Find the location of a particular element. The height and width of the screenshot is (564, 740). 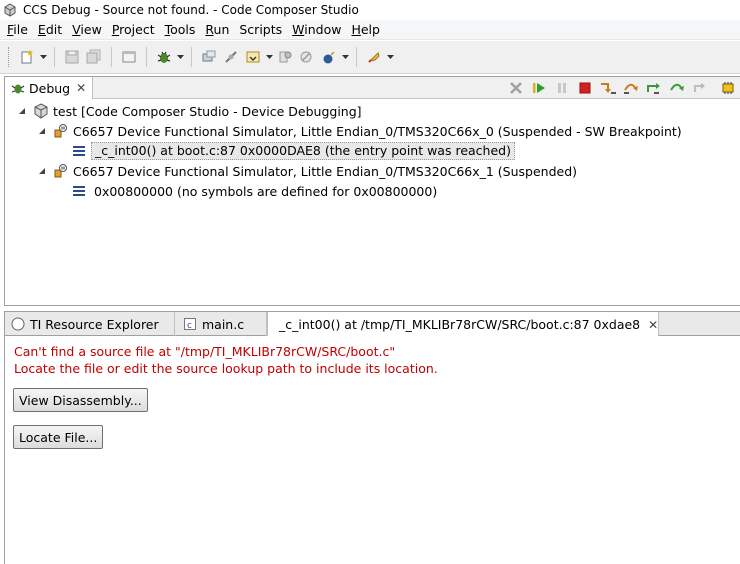

cube-icon is located at coordinates (41, 111).